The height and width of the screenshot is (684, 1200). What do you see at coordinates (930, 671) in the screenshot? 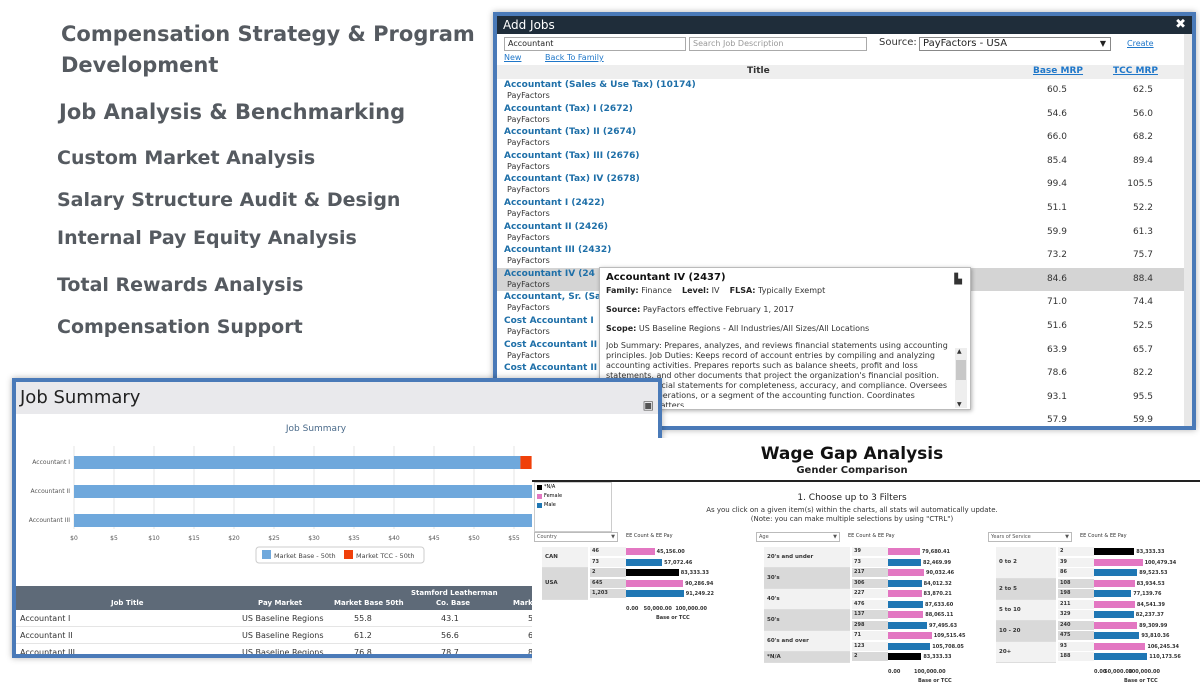
I see `axis-tick-label: 100,000.00` at bounding box center [930, 671].